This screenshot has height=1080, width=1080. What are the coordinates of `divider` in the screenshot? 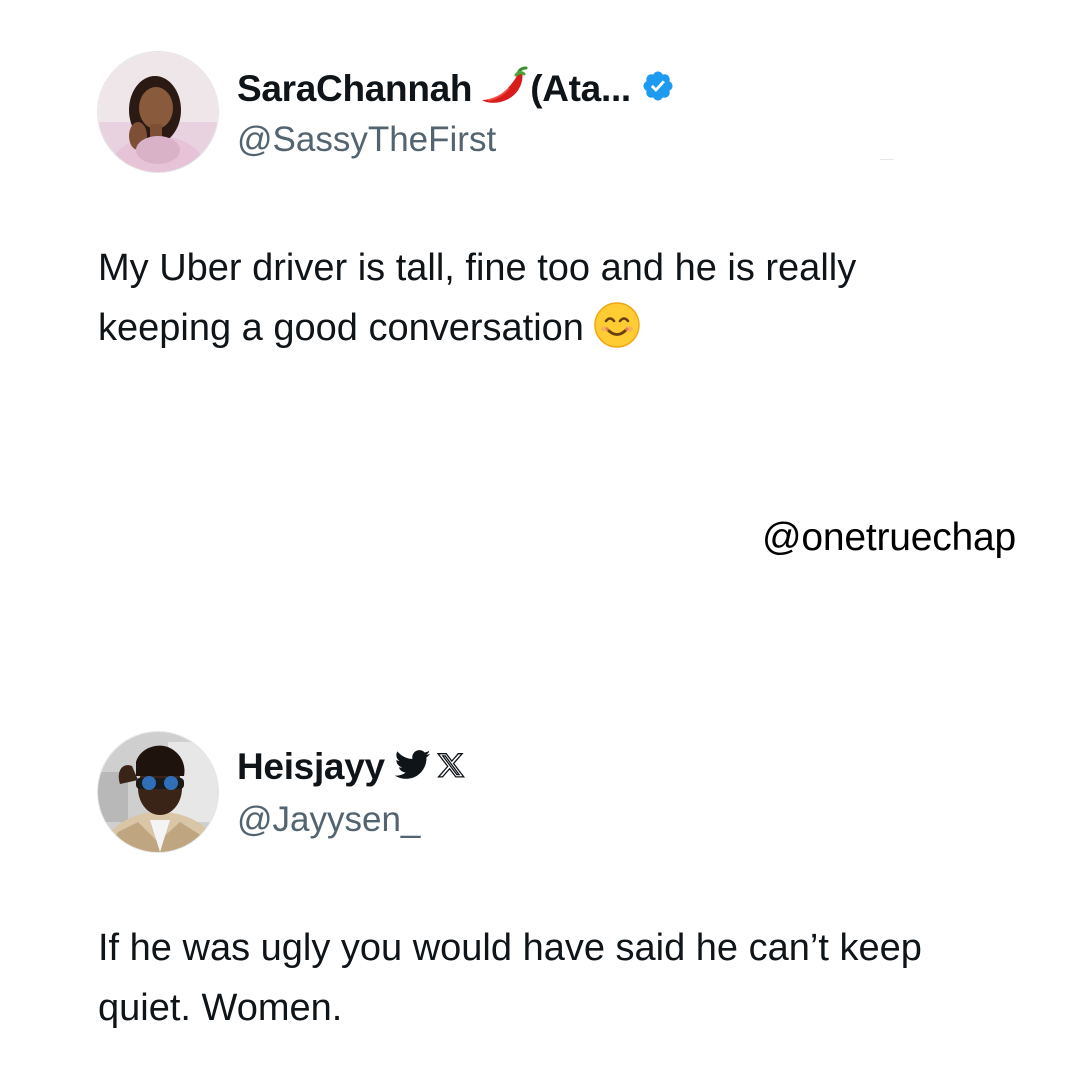 It's located at (887, 159).